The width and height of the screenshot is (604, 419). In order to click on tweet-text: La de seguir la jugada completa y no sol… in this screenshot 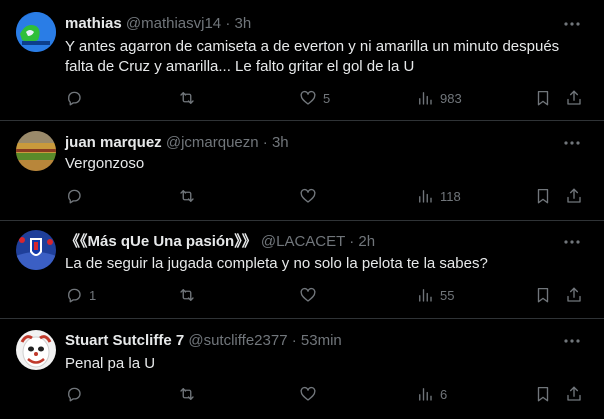, I will do `click(327, 264)`.